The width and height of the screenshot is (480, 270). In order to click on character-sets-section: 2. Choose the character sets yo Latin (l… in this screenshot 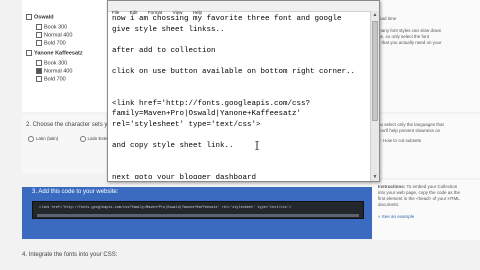, I will do `click(75, 144)`.